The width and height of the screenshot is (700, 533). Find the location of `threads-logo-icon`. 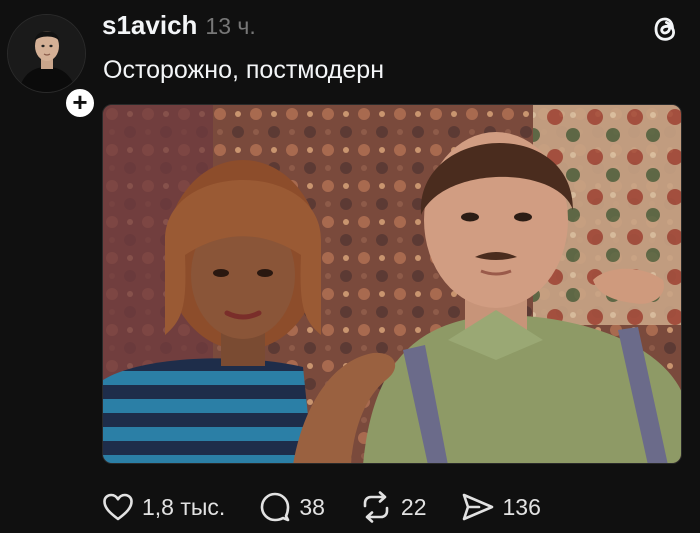

threads-logo-icon is located at coordinates (665, 29).